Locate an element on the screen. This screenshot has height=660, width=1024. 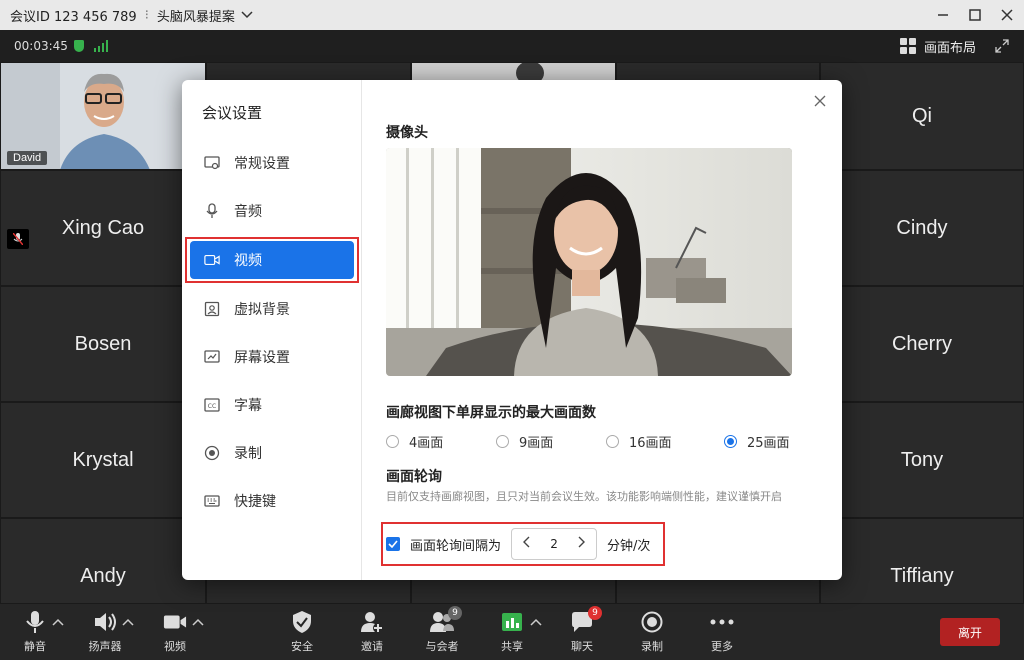
monitor-icon is located at coordinates (212, 163).